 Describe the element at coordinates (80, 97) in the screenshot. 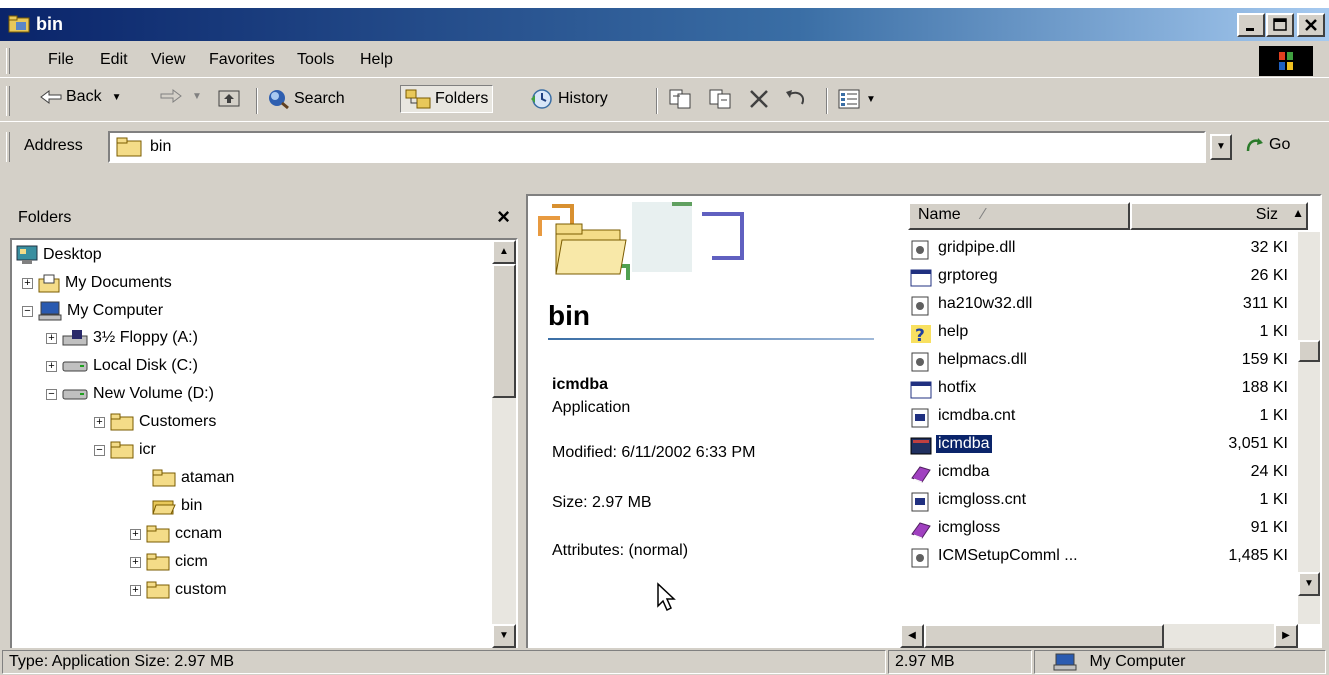

I see `back-button: Back ▼` at that location.